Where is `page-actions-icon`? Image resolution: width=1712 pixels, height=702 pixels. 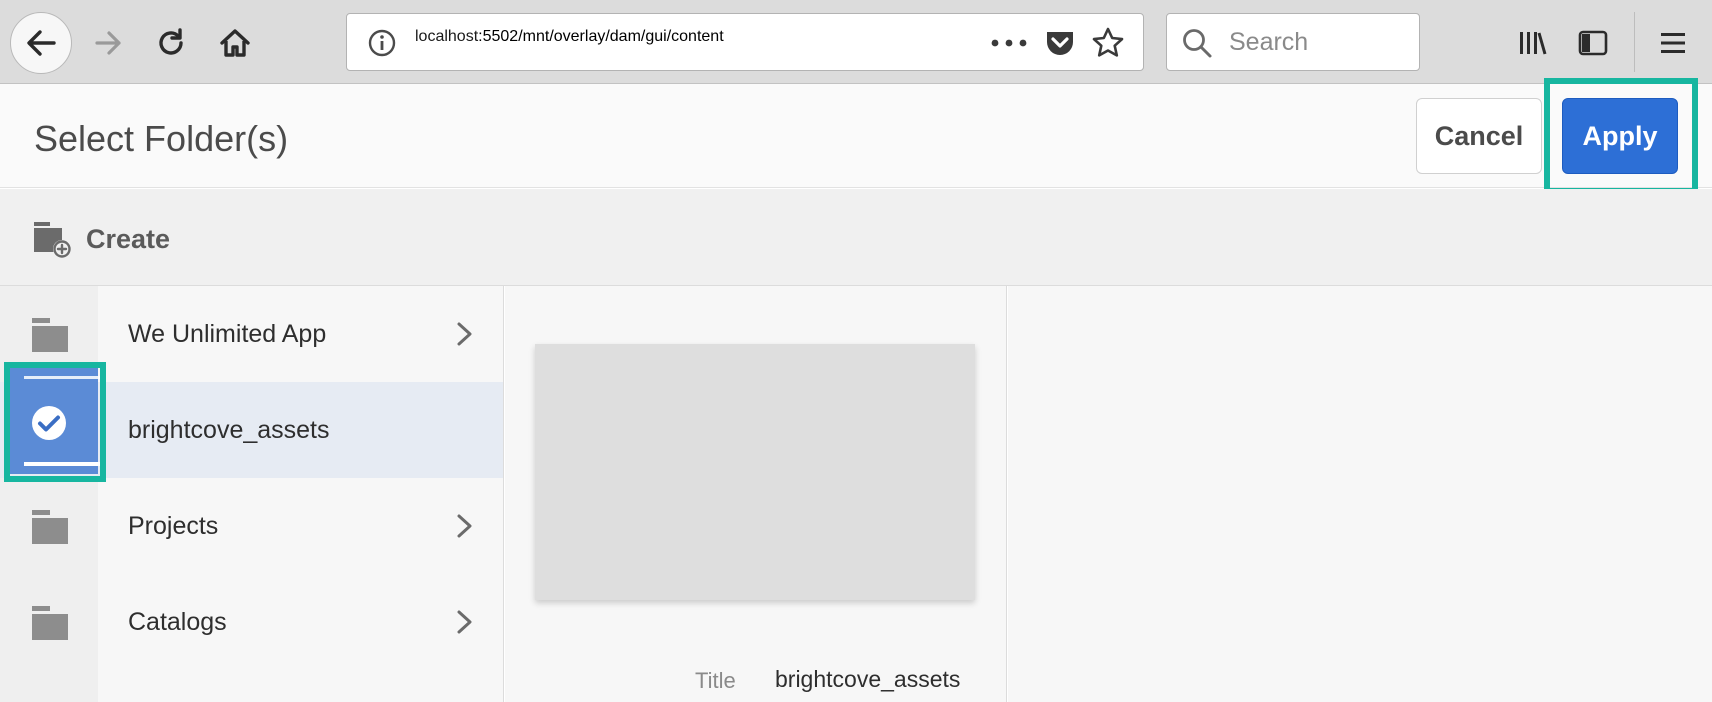
page-actions-icon is located at coordinates (1009, 43).